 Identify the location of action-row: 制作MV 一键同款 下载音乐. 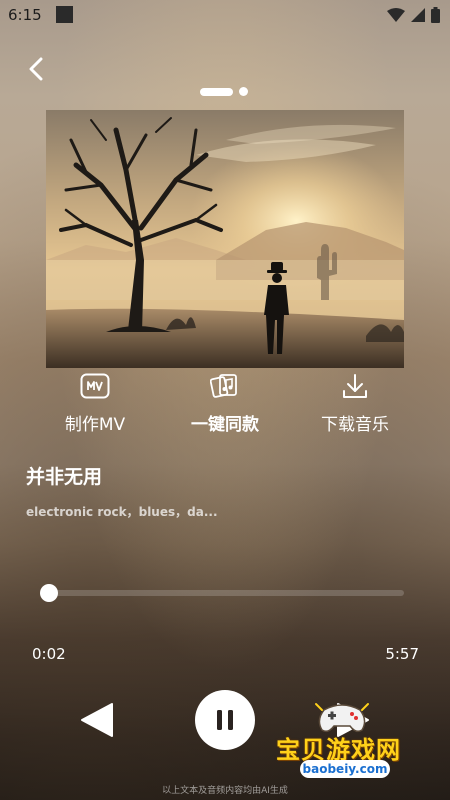
(225, 405).